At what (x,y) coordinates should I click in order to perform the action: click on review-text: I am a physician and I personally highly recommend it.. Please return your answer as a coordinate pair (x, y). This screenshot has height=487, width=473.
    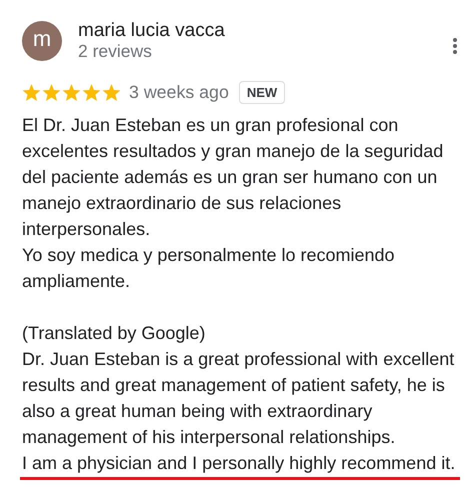
    Looking at the image, I should click on (239, 463).